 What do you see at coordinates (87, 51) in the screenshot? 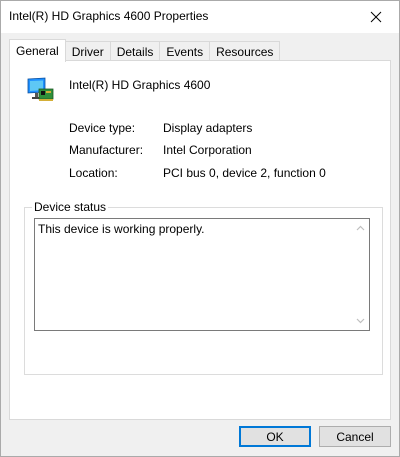
I see `tab-driver: Driver` at bounding box center [87, 51].